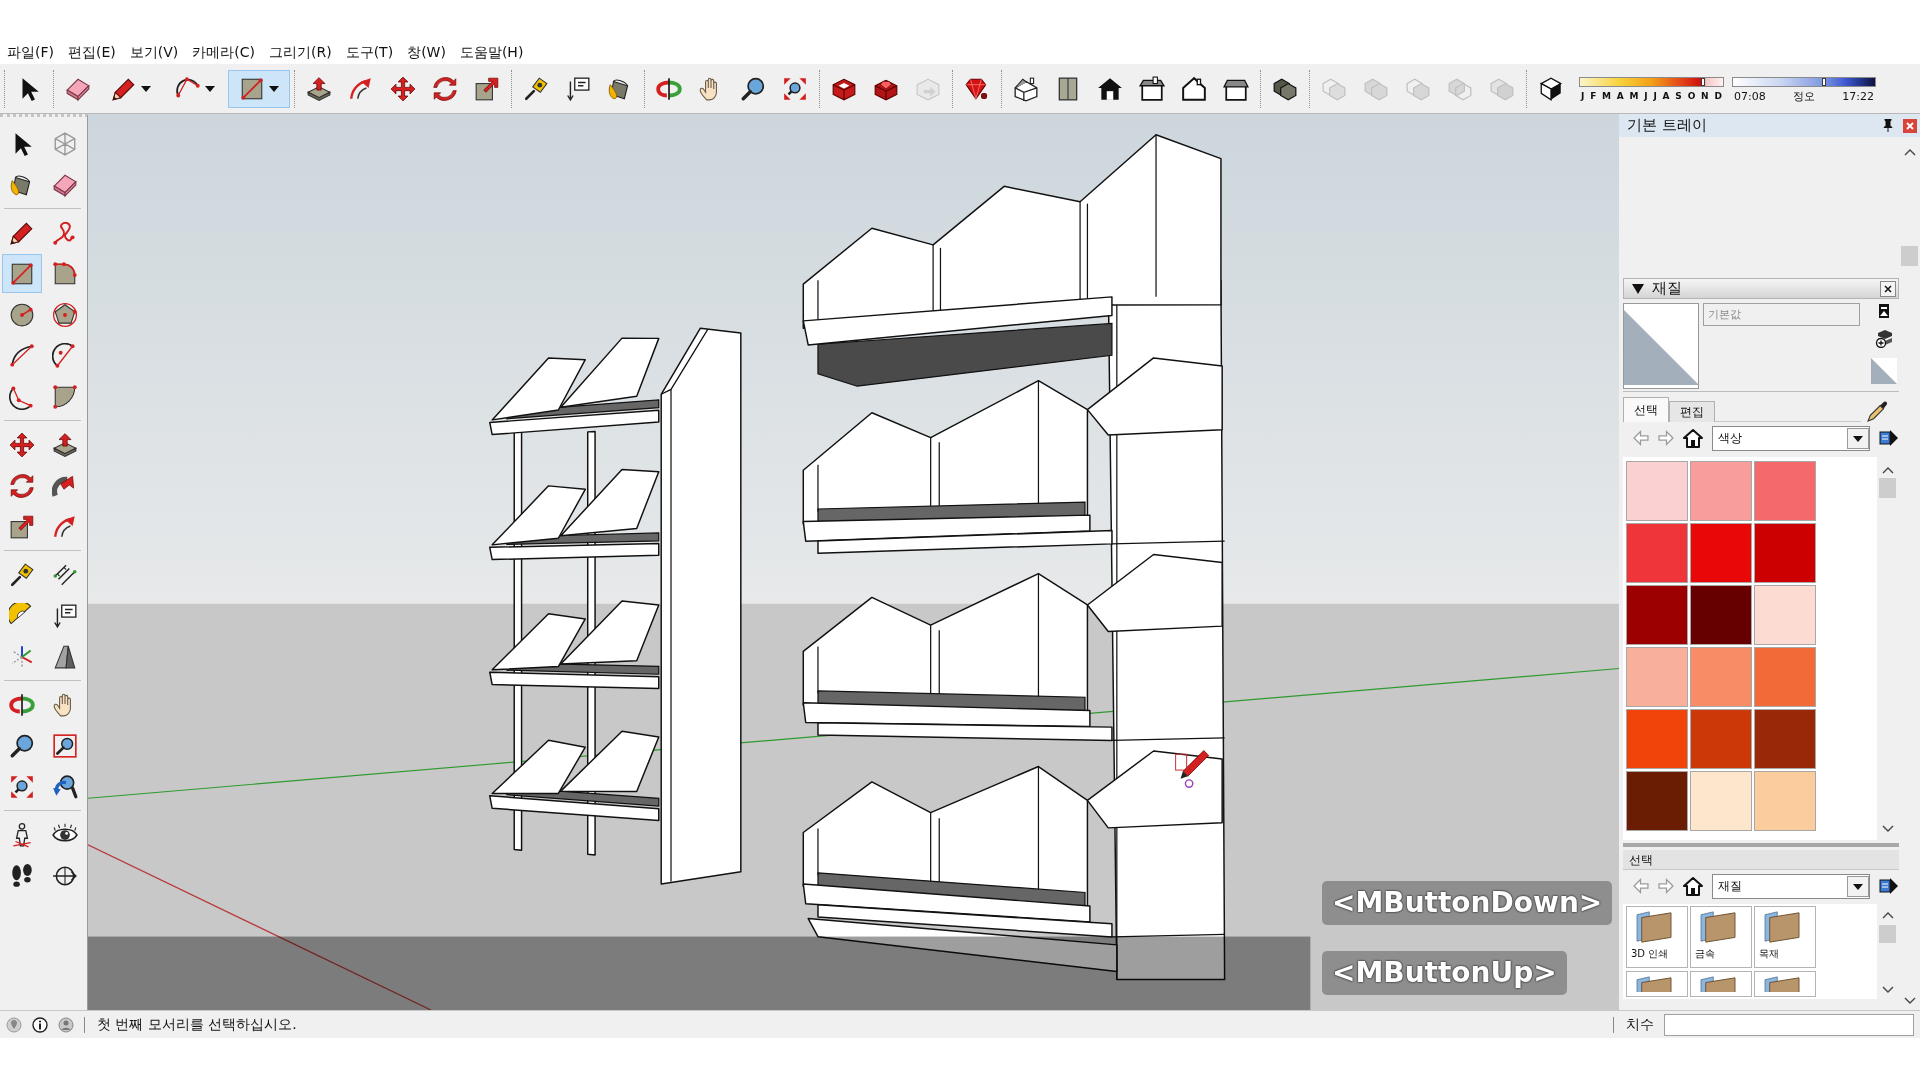 Image resolution: width=1920 pixels, height=1080 pixels. What do you see at coordinates (426, 52) in the screenshot?
I see `menu-item: 창(W)` at bounding box center [426, 52].